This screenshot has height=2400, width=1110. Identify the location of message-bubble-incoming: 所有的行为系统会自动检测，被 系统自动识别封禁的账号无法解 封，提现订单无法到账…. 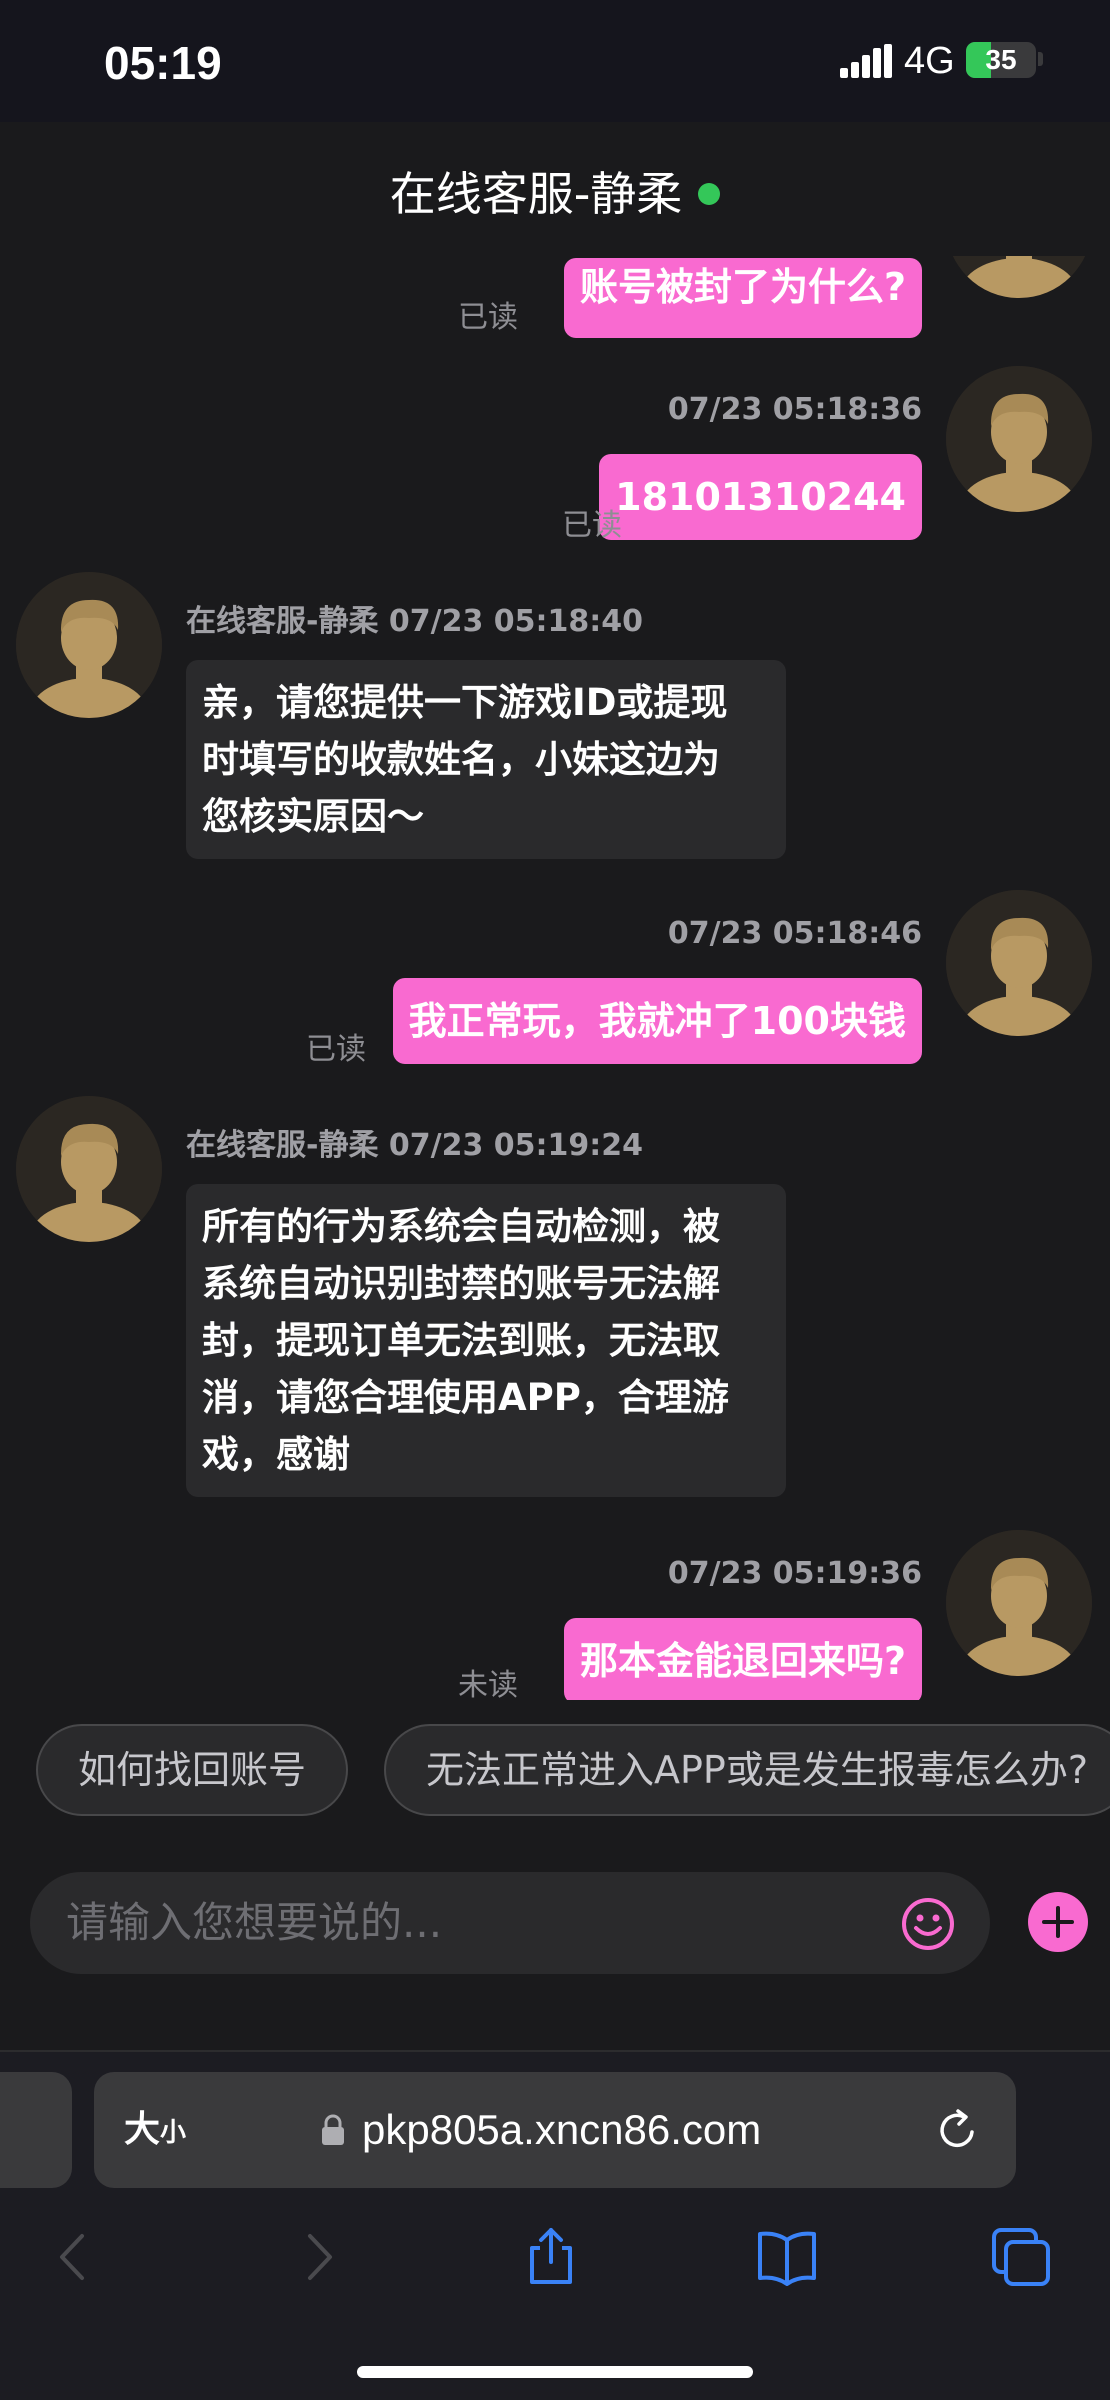
(486, 1340).